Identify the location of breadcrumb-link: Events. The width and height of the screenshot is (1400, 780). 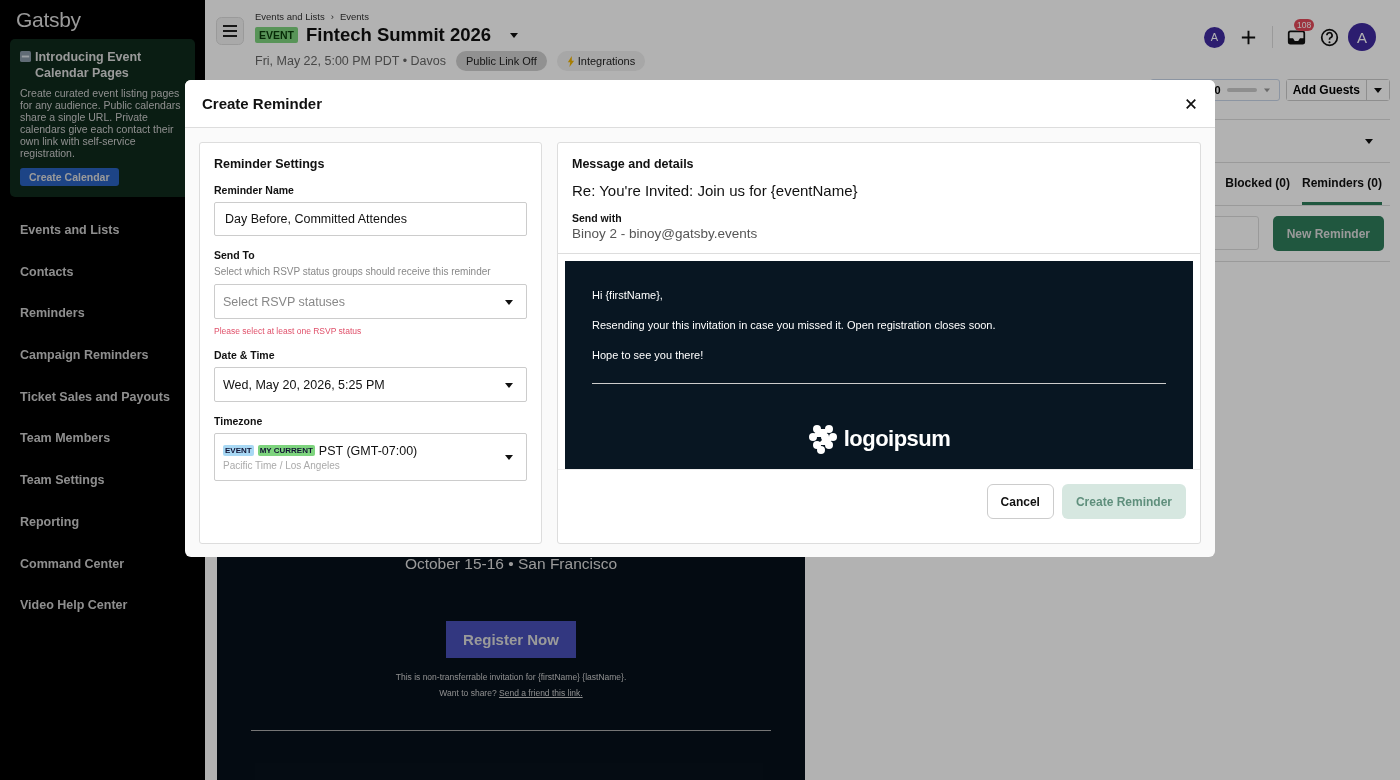
(354, 16).